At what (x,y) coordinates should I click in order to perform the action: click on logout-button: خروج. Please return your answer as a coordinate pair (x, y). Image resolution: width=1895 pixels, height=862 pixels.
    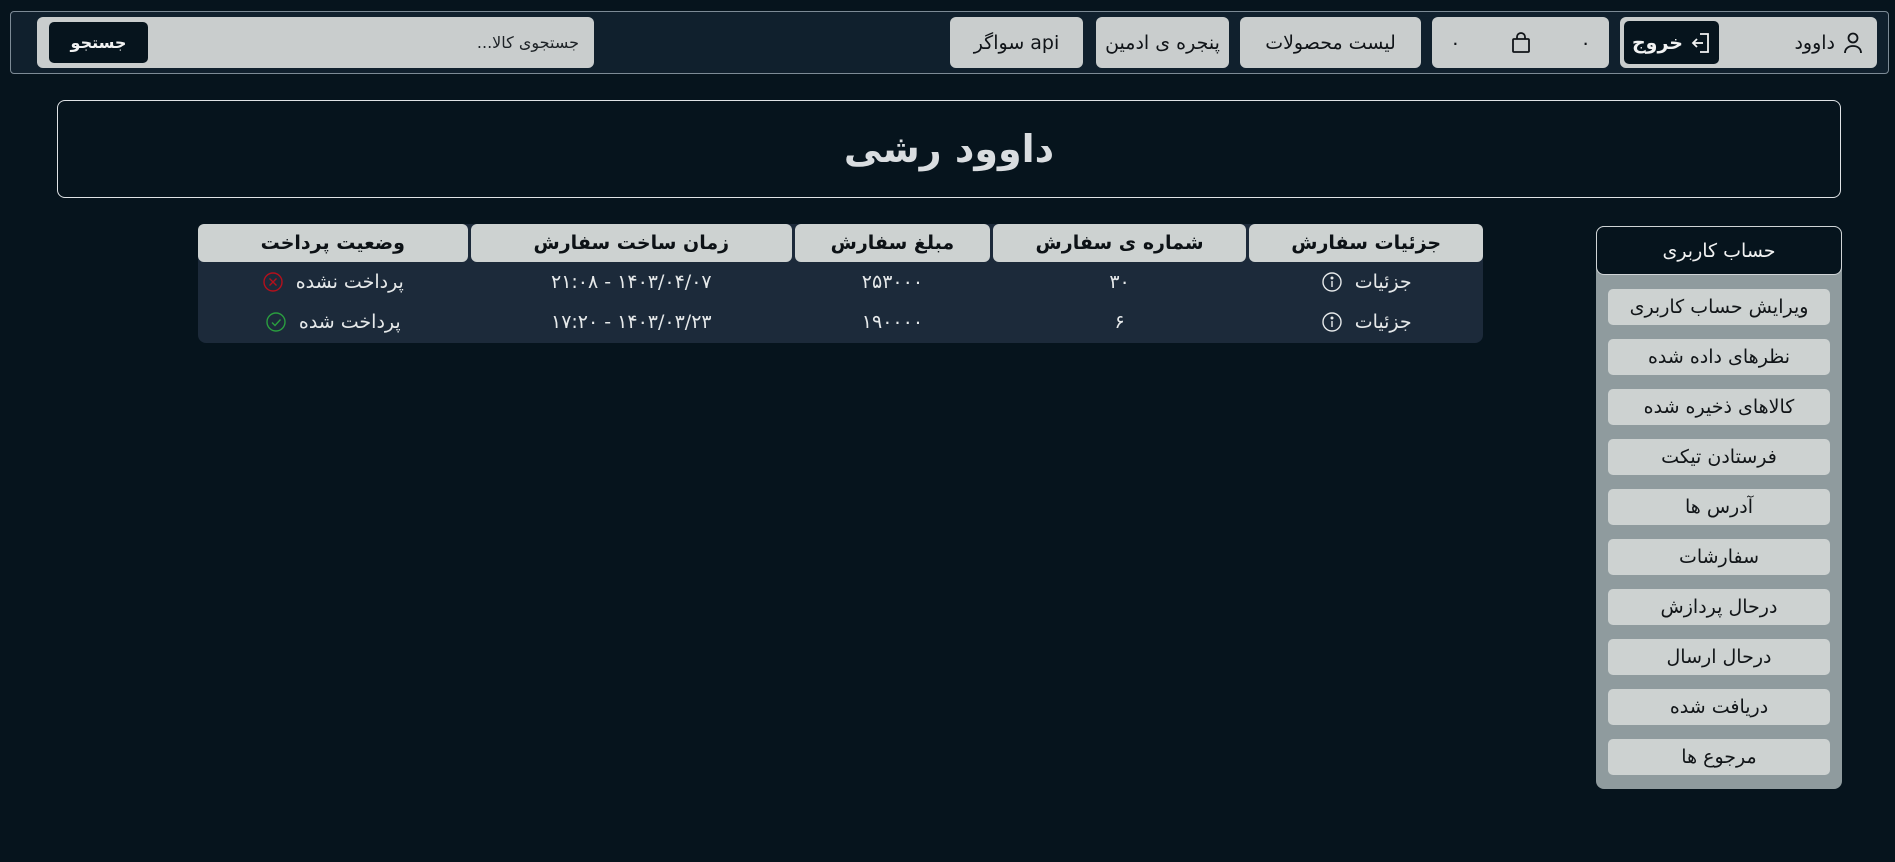
    Looking at the image, I should click on (1671, 42).